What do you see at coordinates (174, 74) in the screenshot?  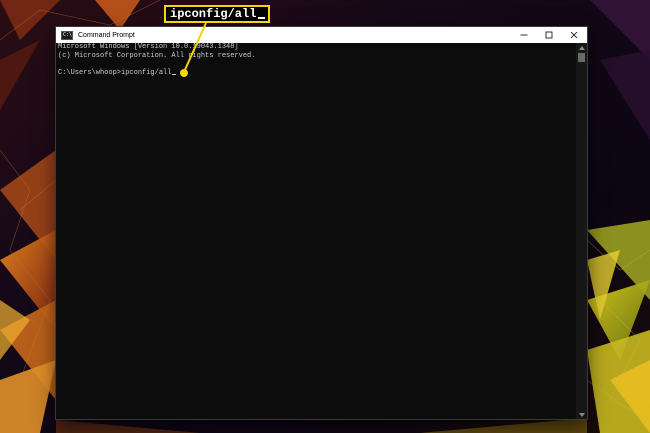 I see `text-cursor` at bounding box center [174, 74].